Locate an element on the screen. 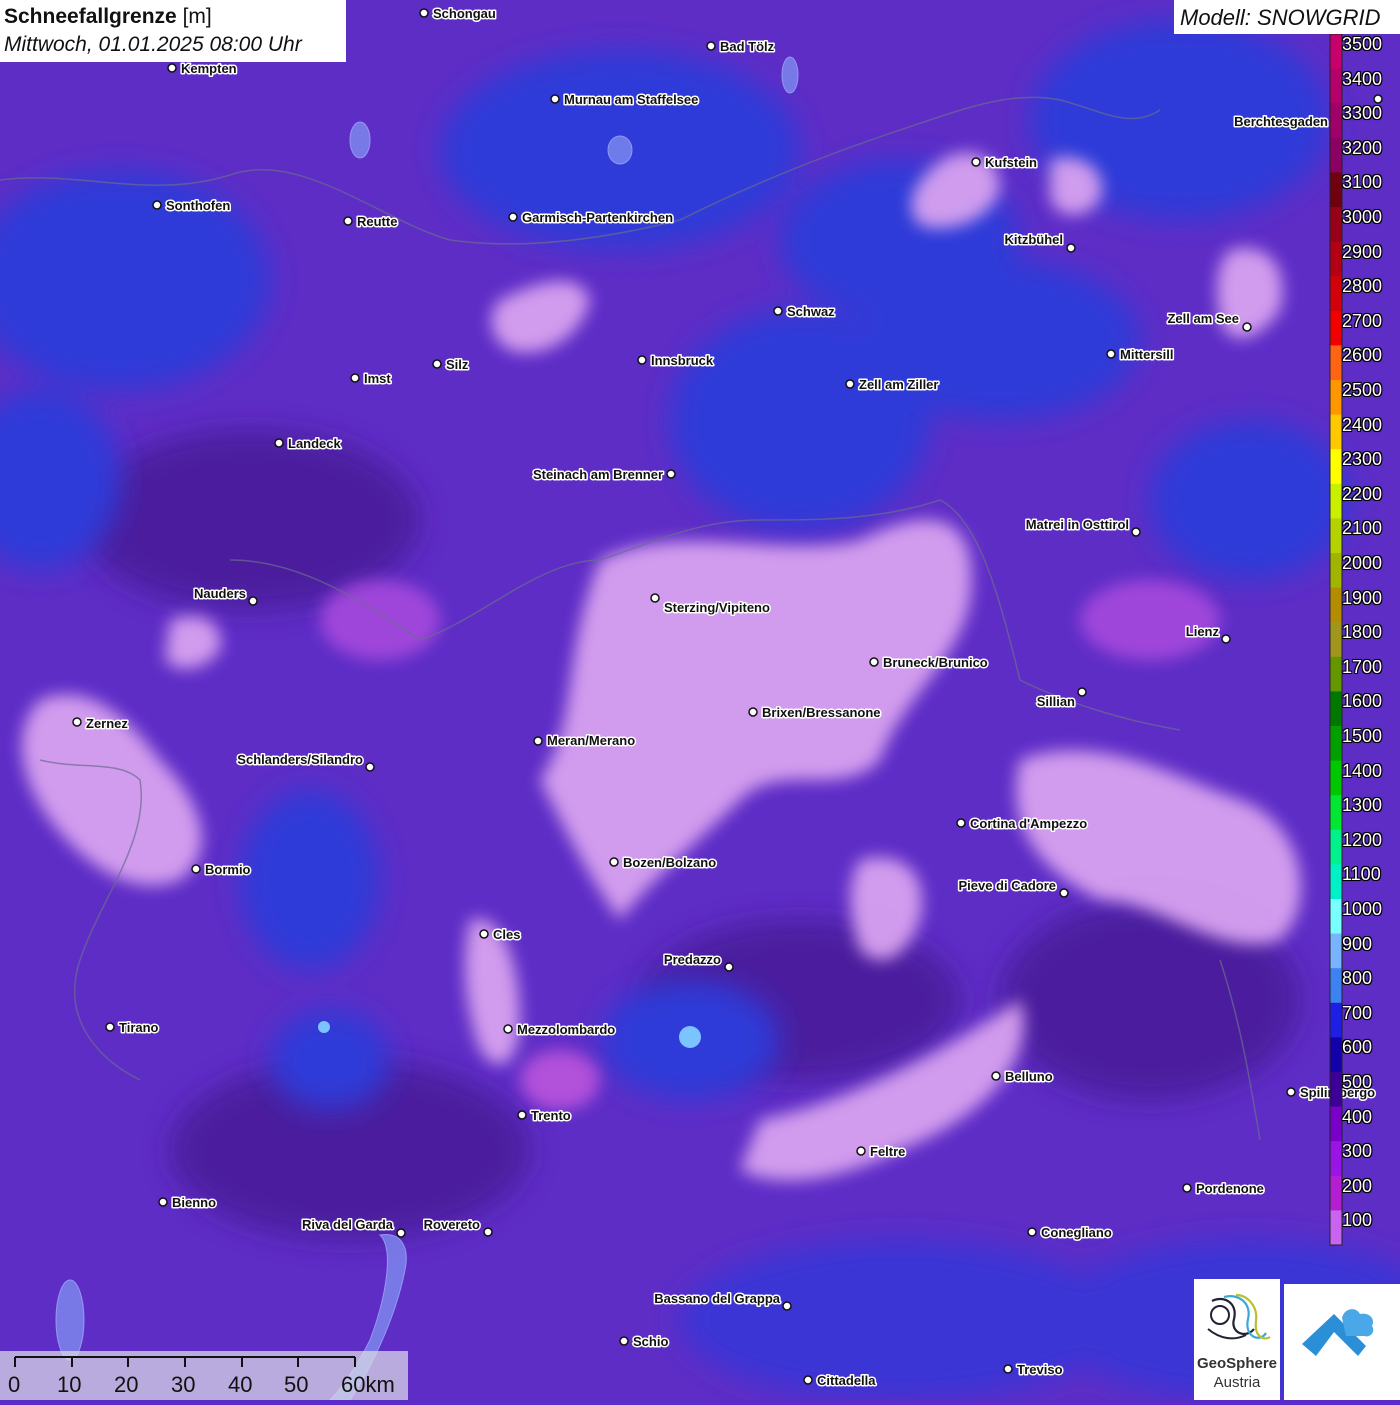 The image size is (1400, 1405). scale-bar: 0 10 20 30 40 50 60km is located at coordinates (204, 1375).